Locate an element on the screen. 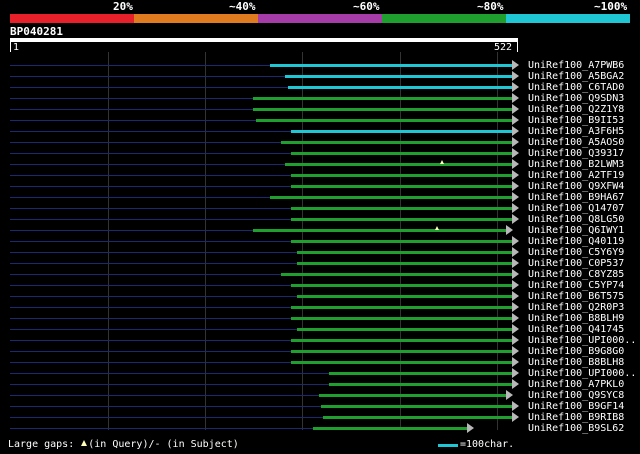  hit-label: UniRef100_Q8LG50 is located at coordinates (576, 219).